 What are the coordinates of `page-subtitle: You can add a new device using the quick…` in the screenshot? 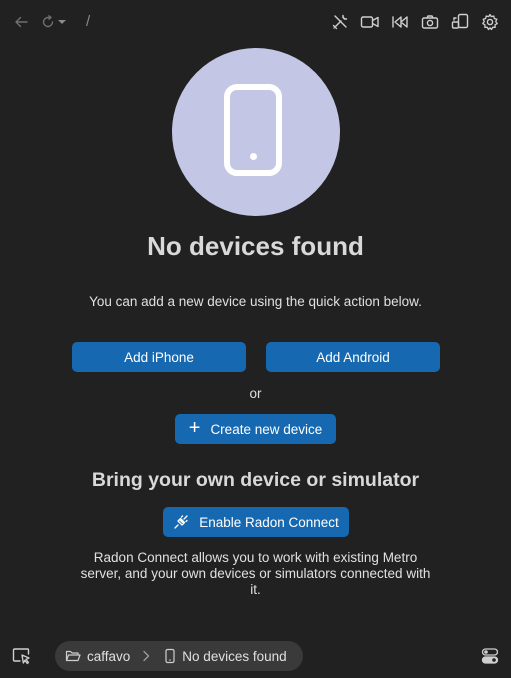 It's located at (255, 301).